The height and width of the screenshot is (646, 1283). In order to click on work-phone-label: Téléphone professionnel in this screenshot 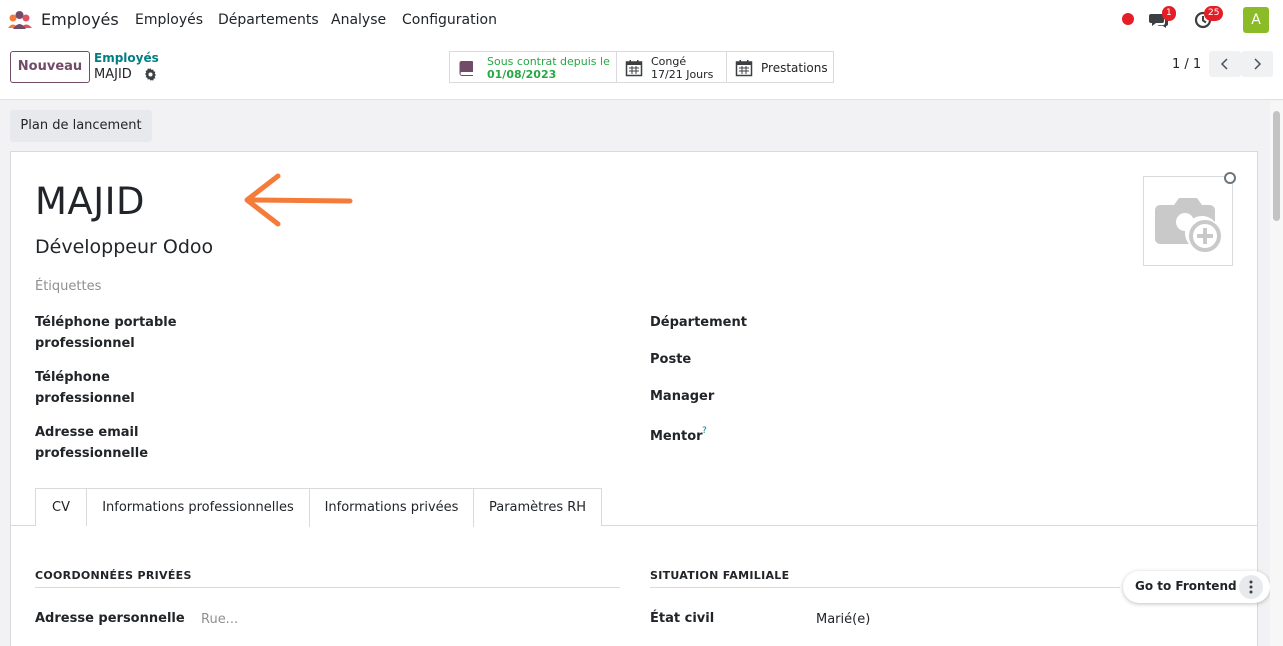, I will do `click(85, 388)`.